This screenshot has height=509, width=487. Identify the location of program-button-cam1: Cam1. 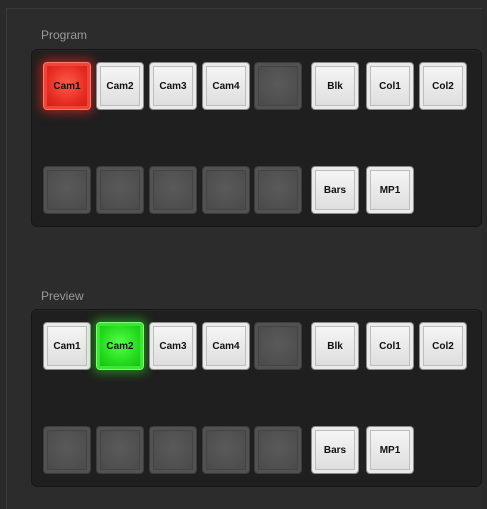
(67, 86).